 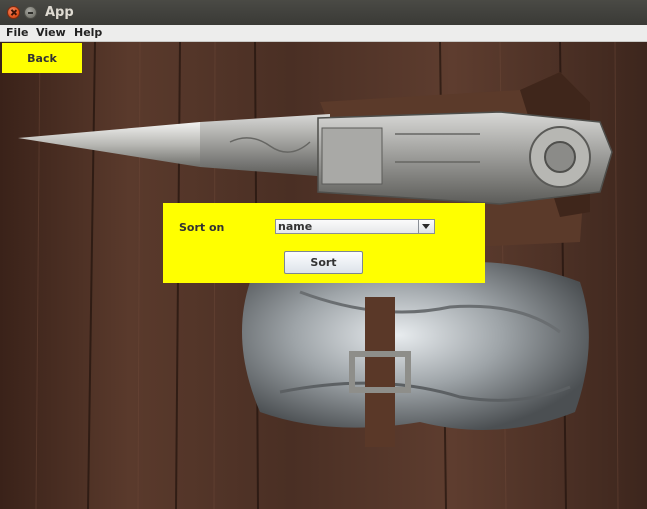 I want to click on sort-field-select: name, so click(x=355, y=226).